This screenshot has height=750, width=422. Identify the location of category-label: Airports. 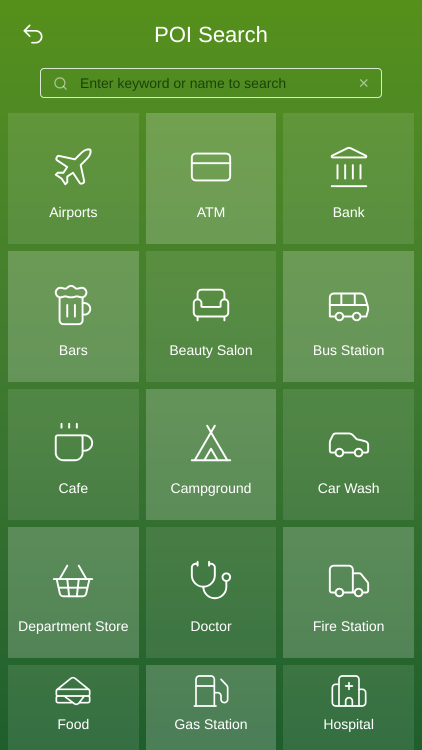
(73, 212).